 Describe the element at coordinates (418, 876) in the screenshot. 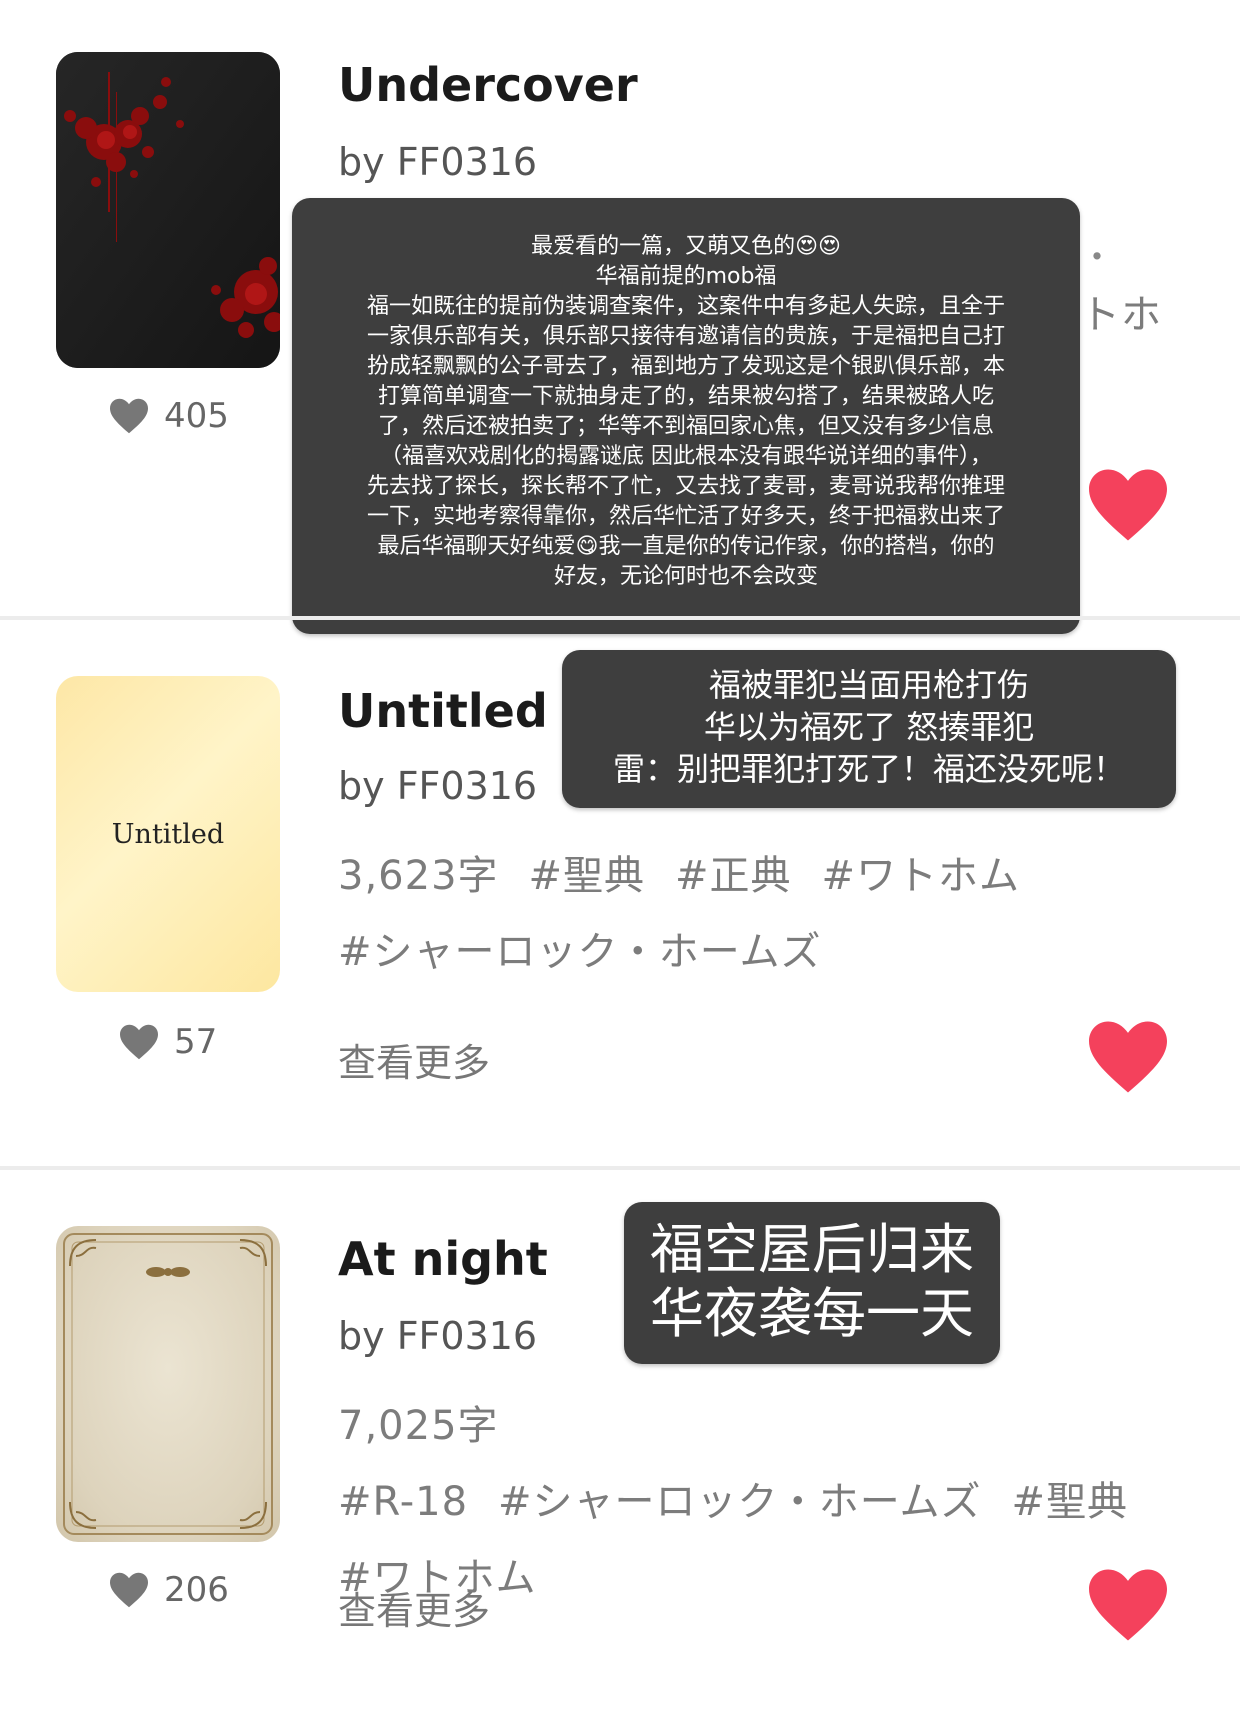

I see `word-count: 3,623字` at that location.